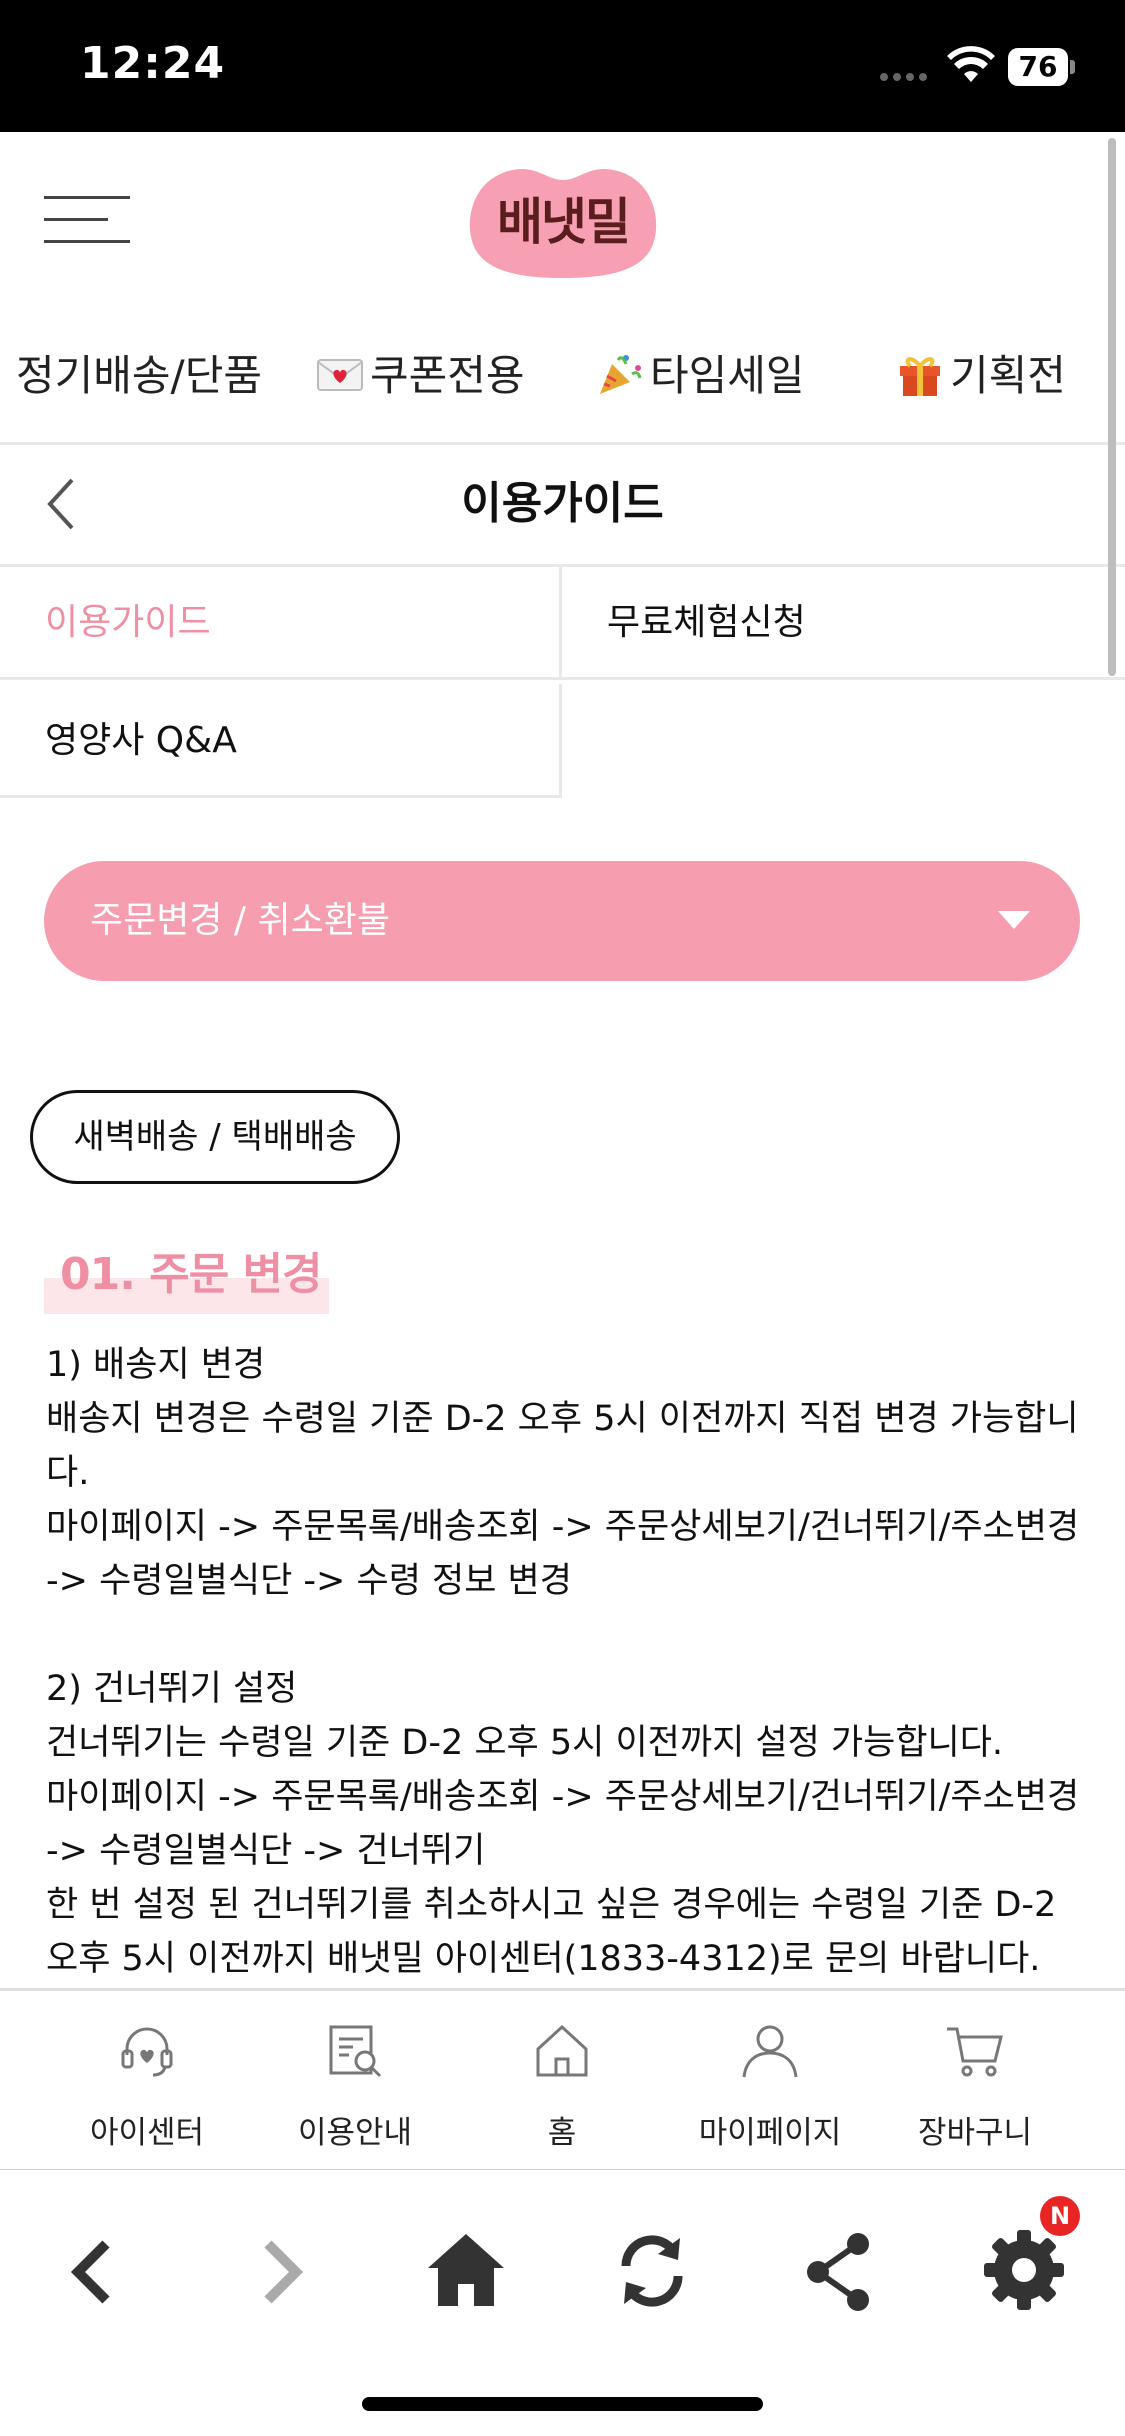 The image size is (1125, 2436). Describe the element at coordinates (355, 2133) in the screenshot. I see `tab-label: 이용안내` at that location.